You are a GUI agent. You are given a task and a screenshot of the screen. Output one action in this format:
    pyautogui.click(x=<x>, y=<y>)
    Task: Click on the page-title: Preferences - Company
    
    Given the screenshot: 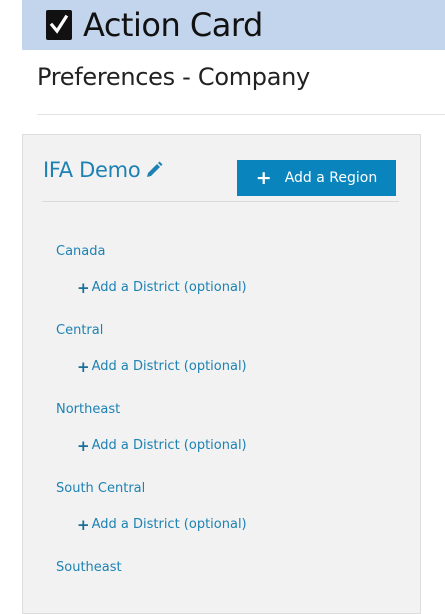 What is the action you would take?
    pyautogui.click(x=173, y=77)
    